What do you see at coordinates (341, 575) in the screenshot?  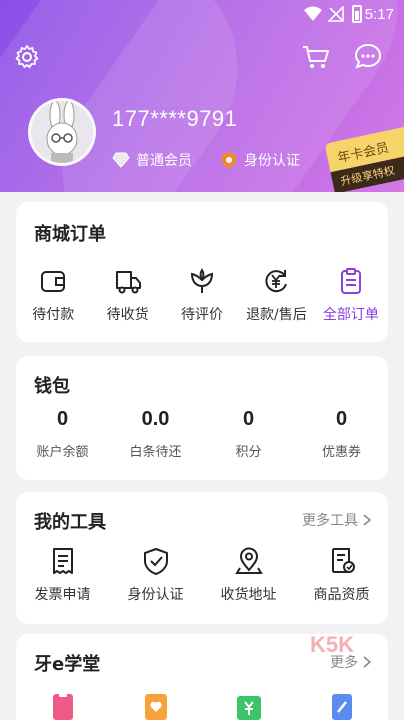 I see `tool-qualification: 商品资质` at bounding box center [341, 575].